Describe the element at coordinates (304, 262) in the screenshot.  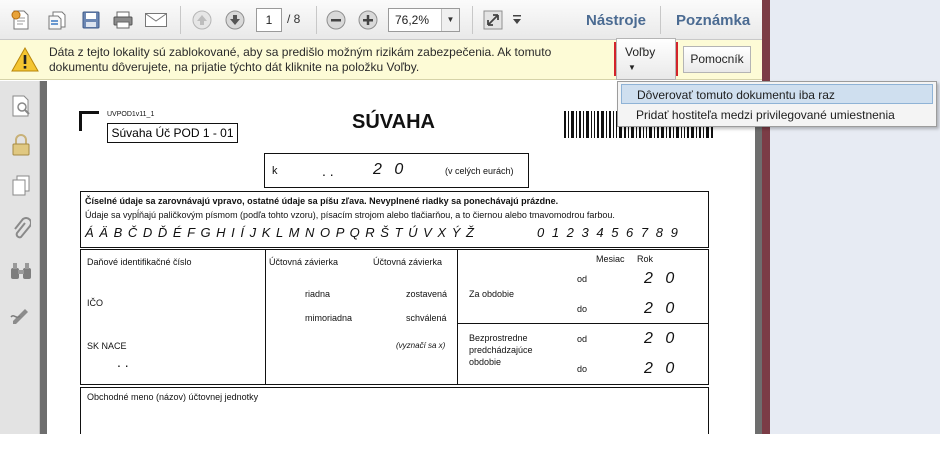
I see `uz-label-1: Účtovná závierka` at that location.